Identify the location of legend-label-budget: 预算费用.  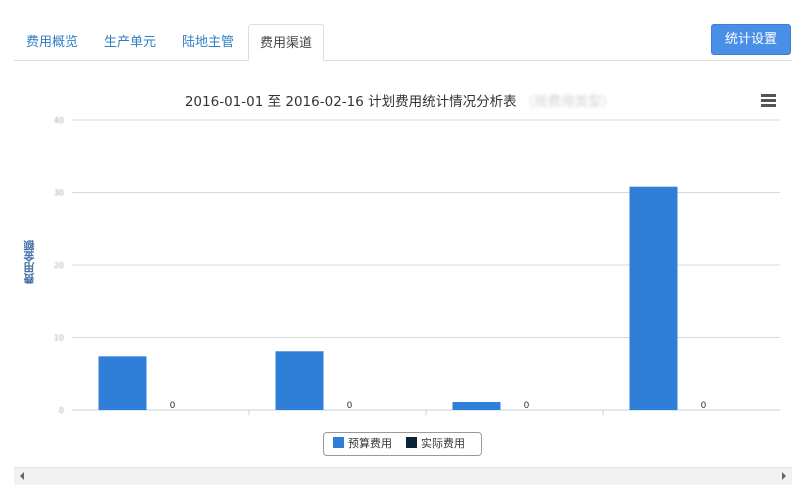
(370, 443).